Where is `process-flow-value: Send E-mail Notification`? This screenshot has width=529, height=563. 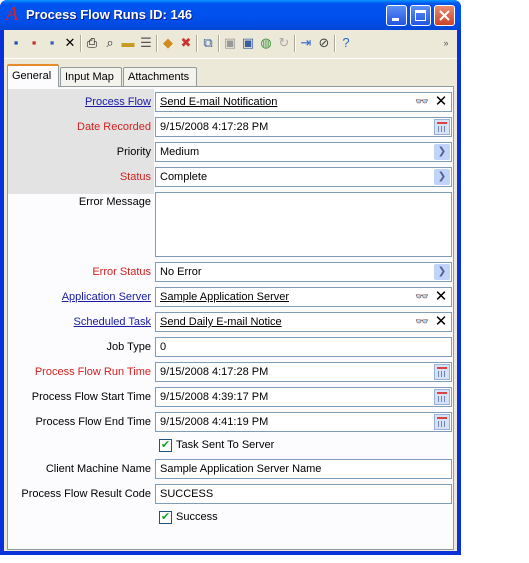
process-flow-value: Send E-mail Notification is located at coordinates (219, 102).